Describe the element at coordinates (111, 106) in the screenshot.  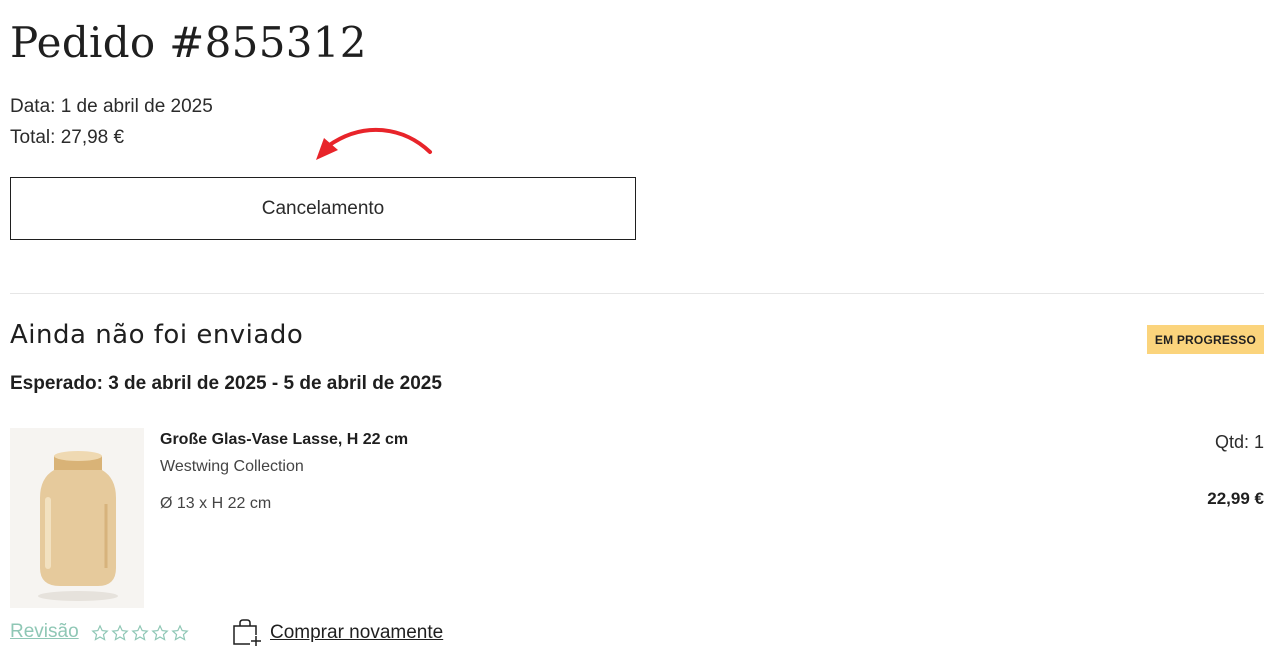
I see `order-date: Data: 1 de abril de 2025` at that location.